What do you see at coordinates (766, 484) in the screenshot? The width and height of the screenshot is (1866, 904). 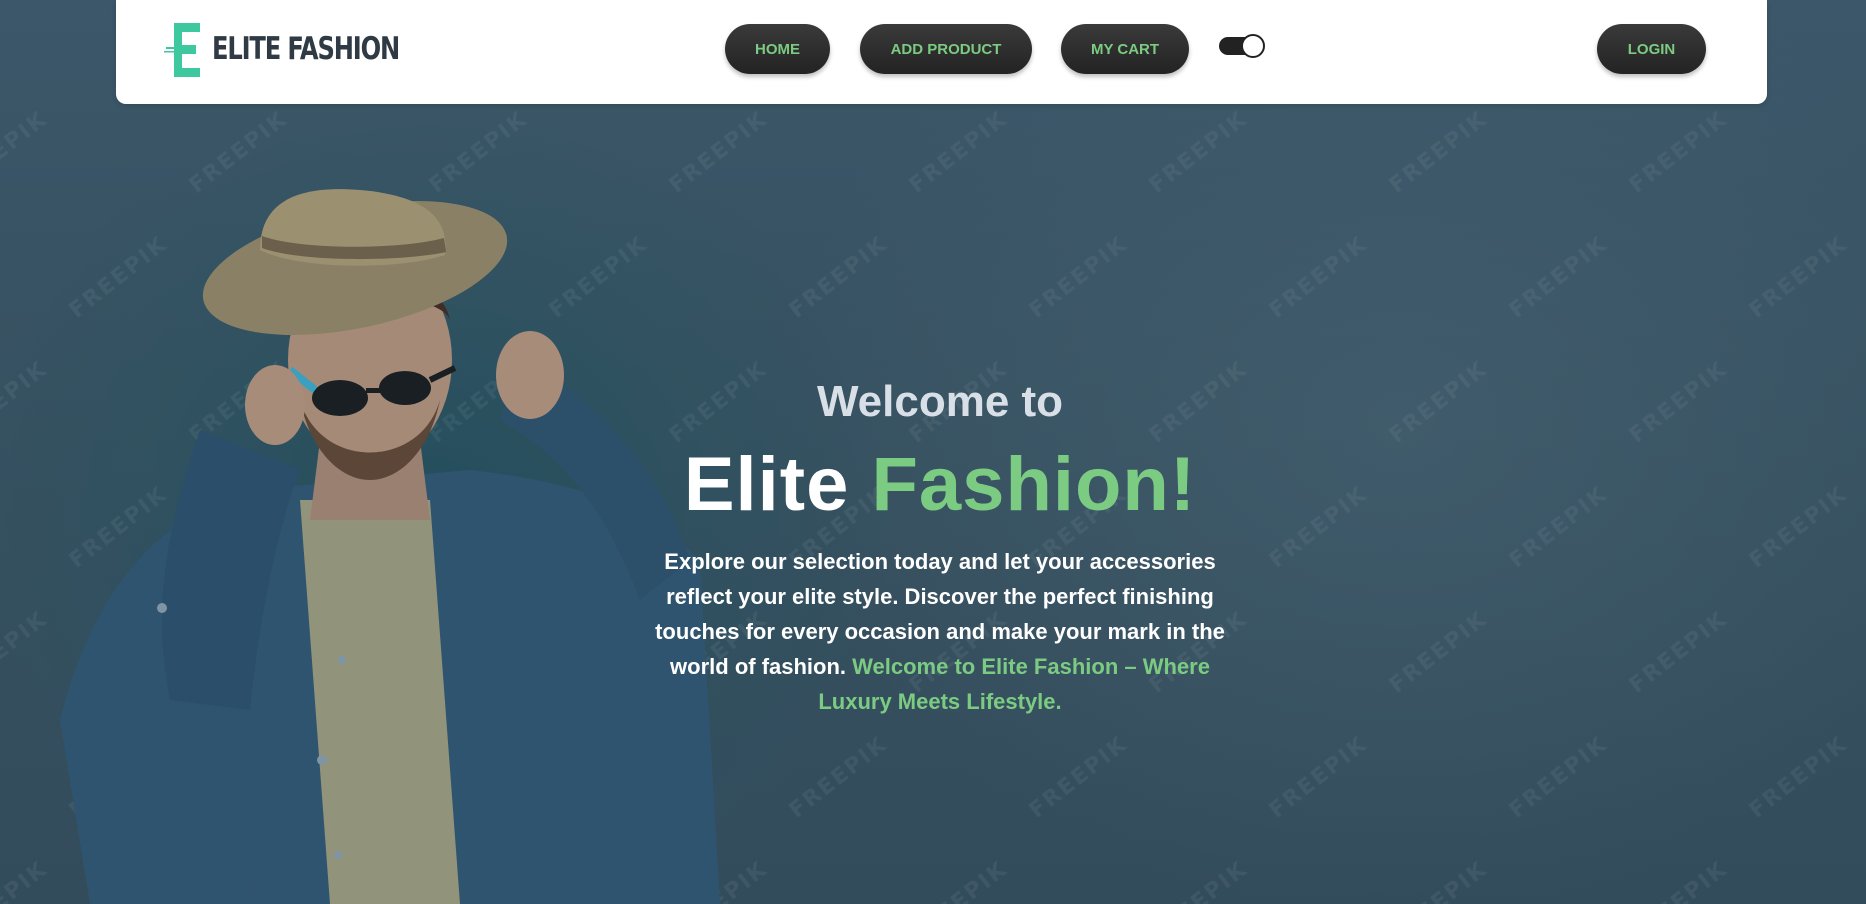 I see `hero-title-elite: Elite` at bounding box center [766, 484].